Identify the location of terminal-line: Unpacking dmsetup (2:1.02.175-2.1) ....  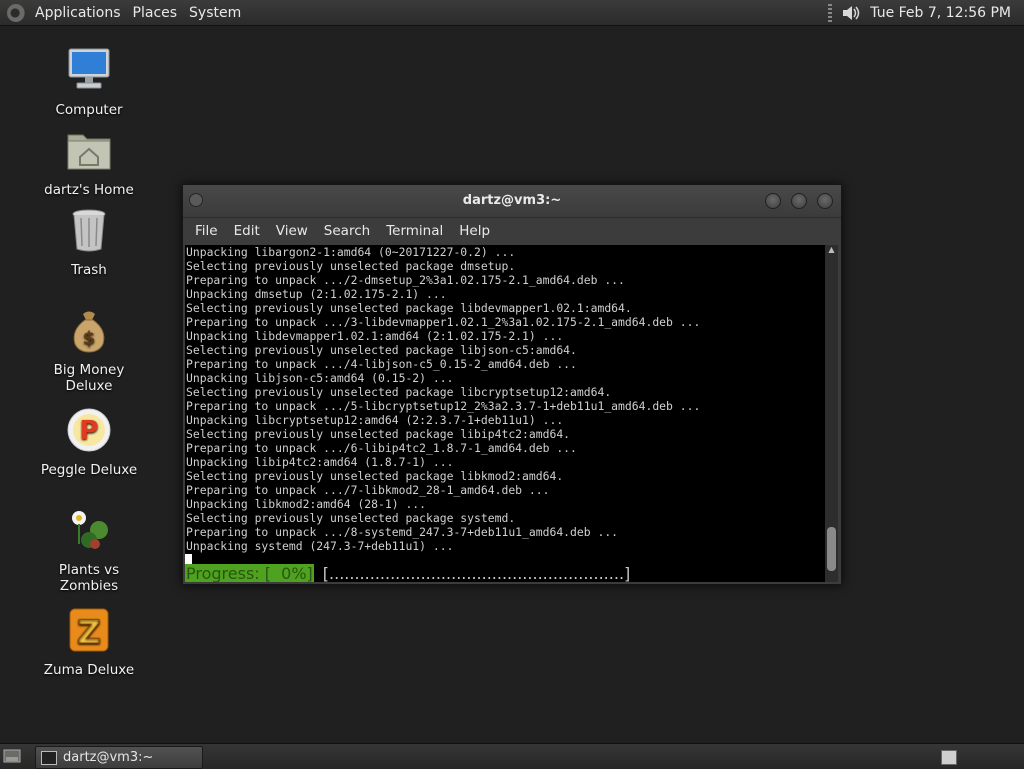
(316, 294).